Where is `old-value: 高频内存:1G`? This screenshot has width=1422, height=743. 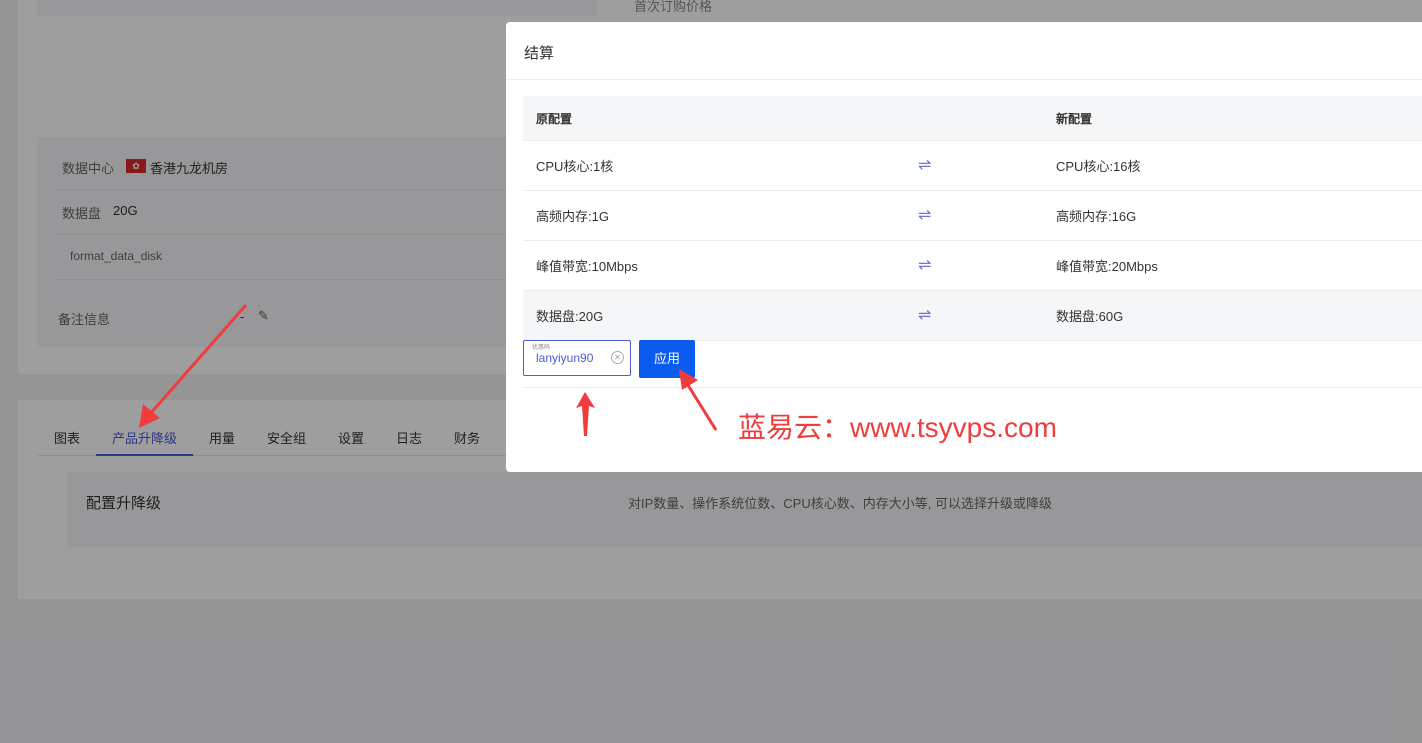 old-value: 高频内存:1G is located at coordinates (572, 216).